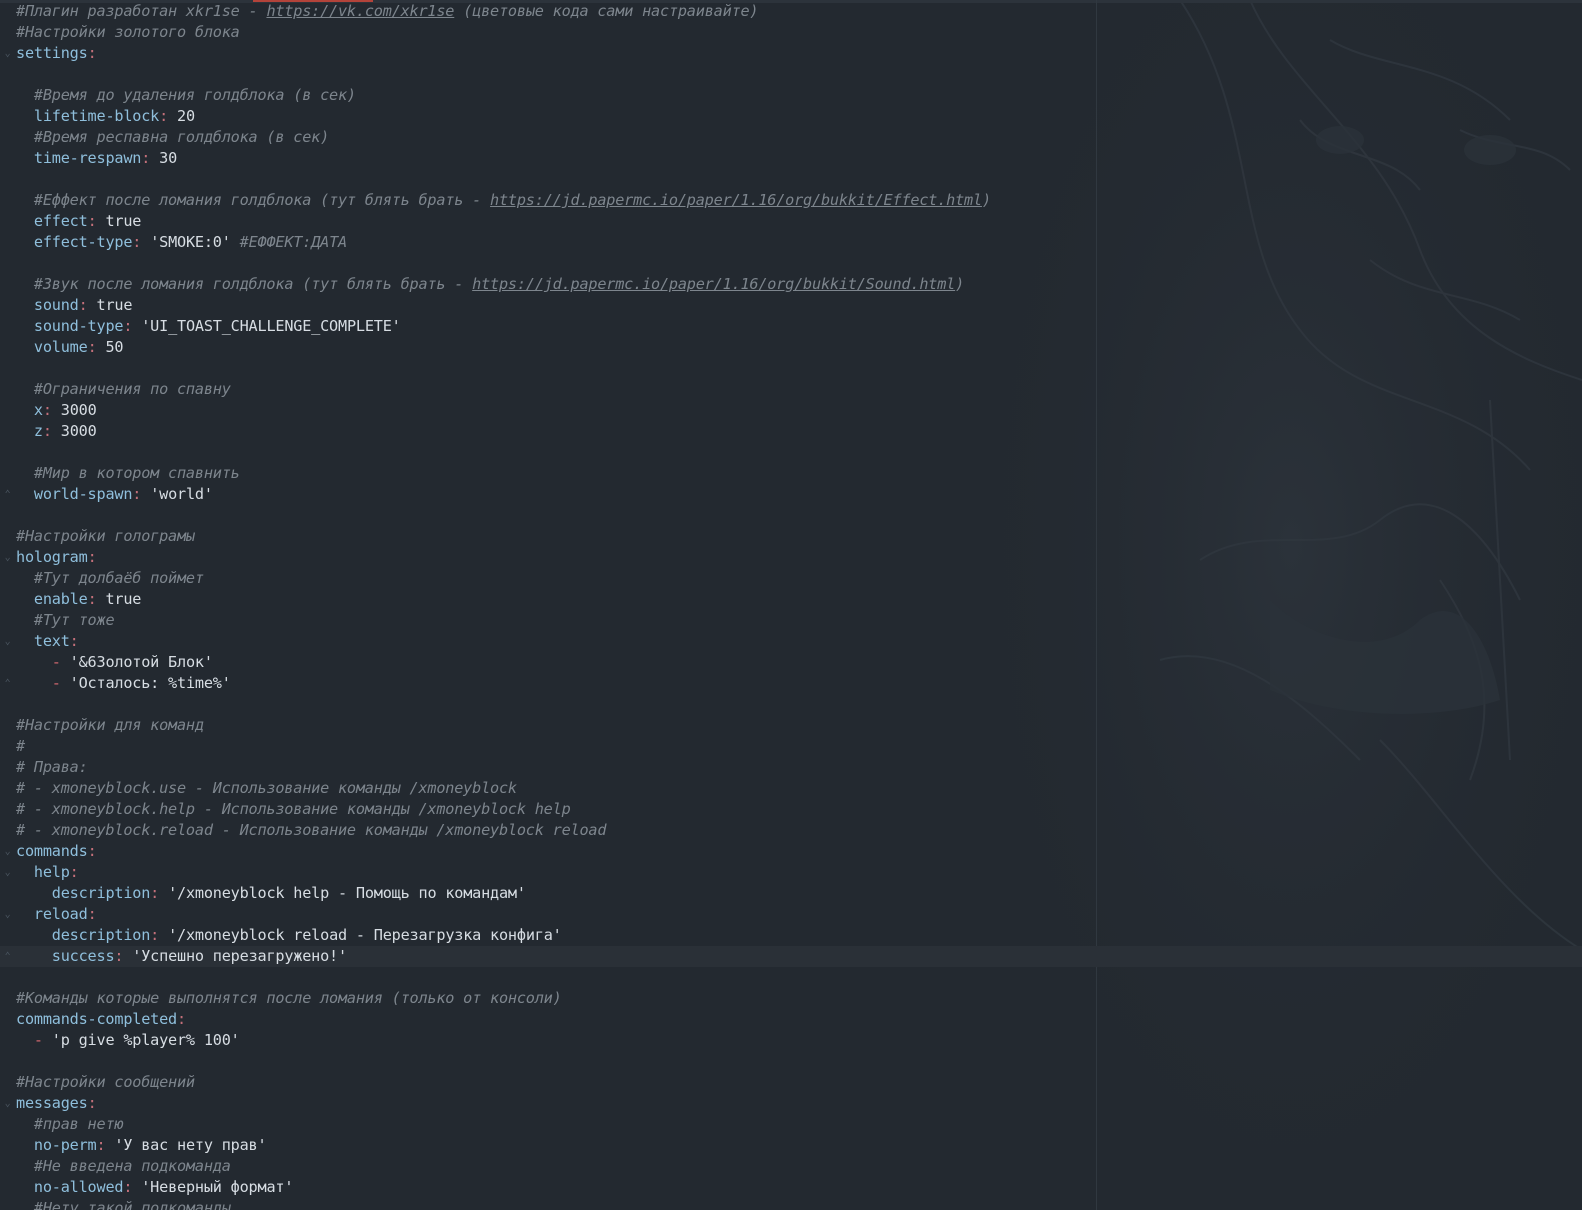 This screenshot has width=1582, height=1210. Describe the element at coordinates (360, 11) in the screenshot. I see `comment-url: https://vk.com/xkr1se` at that location.